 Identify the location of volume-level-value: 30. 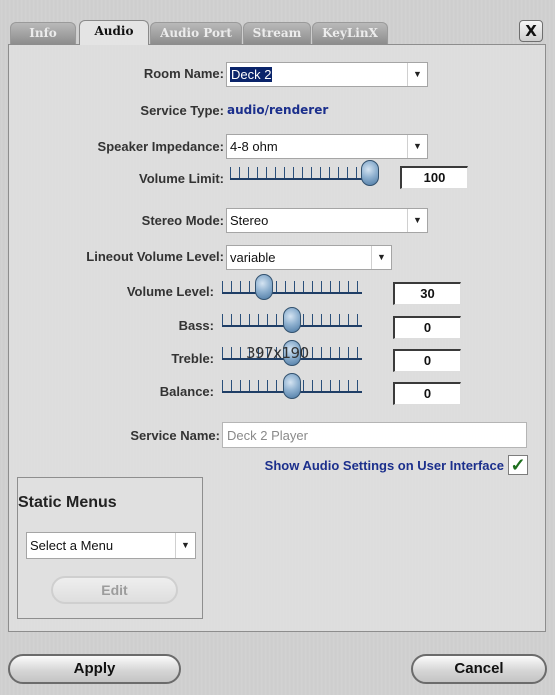
(427, 293).